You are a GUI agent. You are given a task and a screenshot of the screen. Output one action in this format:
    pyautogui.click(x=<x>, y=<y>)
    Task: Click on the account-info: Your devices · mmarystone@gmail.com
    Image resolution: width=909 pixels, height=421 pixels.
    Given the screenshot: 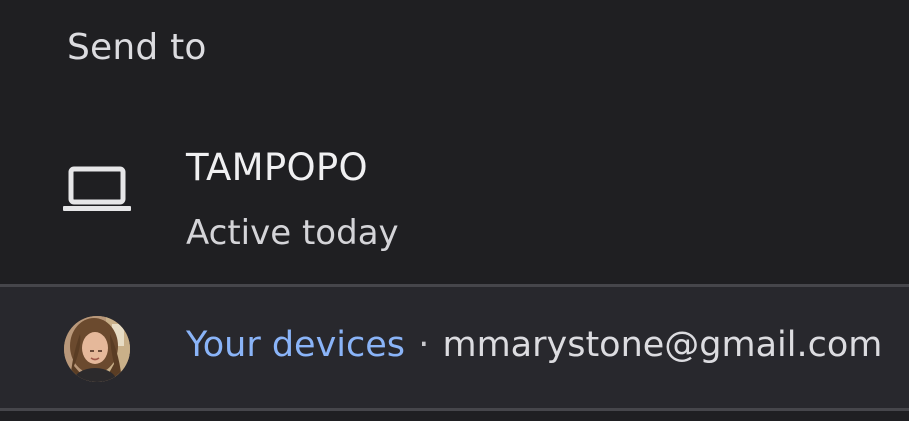 What is the action you would take?
    pyautogui.click(x=534, y=345)
    